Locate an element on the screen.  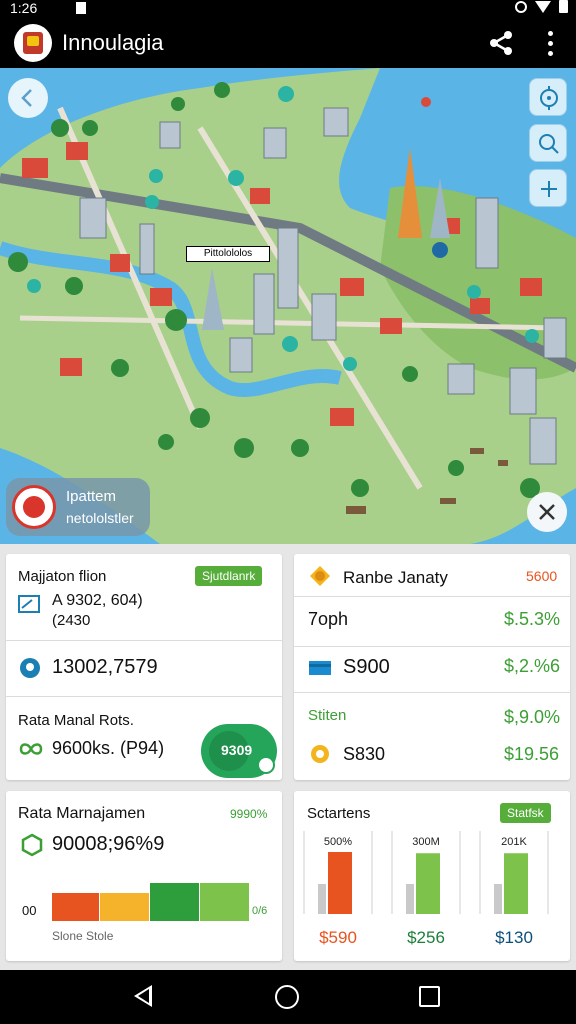
pill-indicator-icon is located at coordinates (266, 765).